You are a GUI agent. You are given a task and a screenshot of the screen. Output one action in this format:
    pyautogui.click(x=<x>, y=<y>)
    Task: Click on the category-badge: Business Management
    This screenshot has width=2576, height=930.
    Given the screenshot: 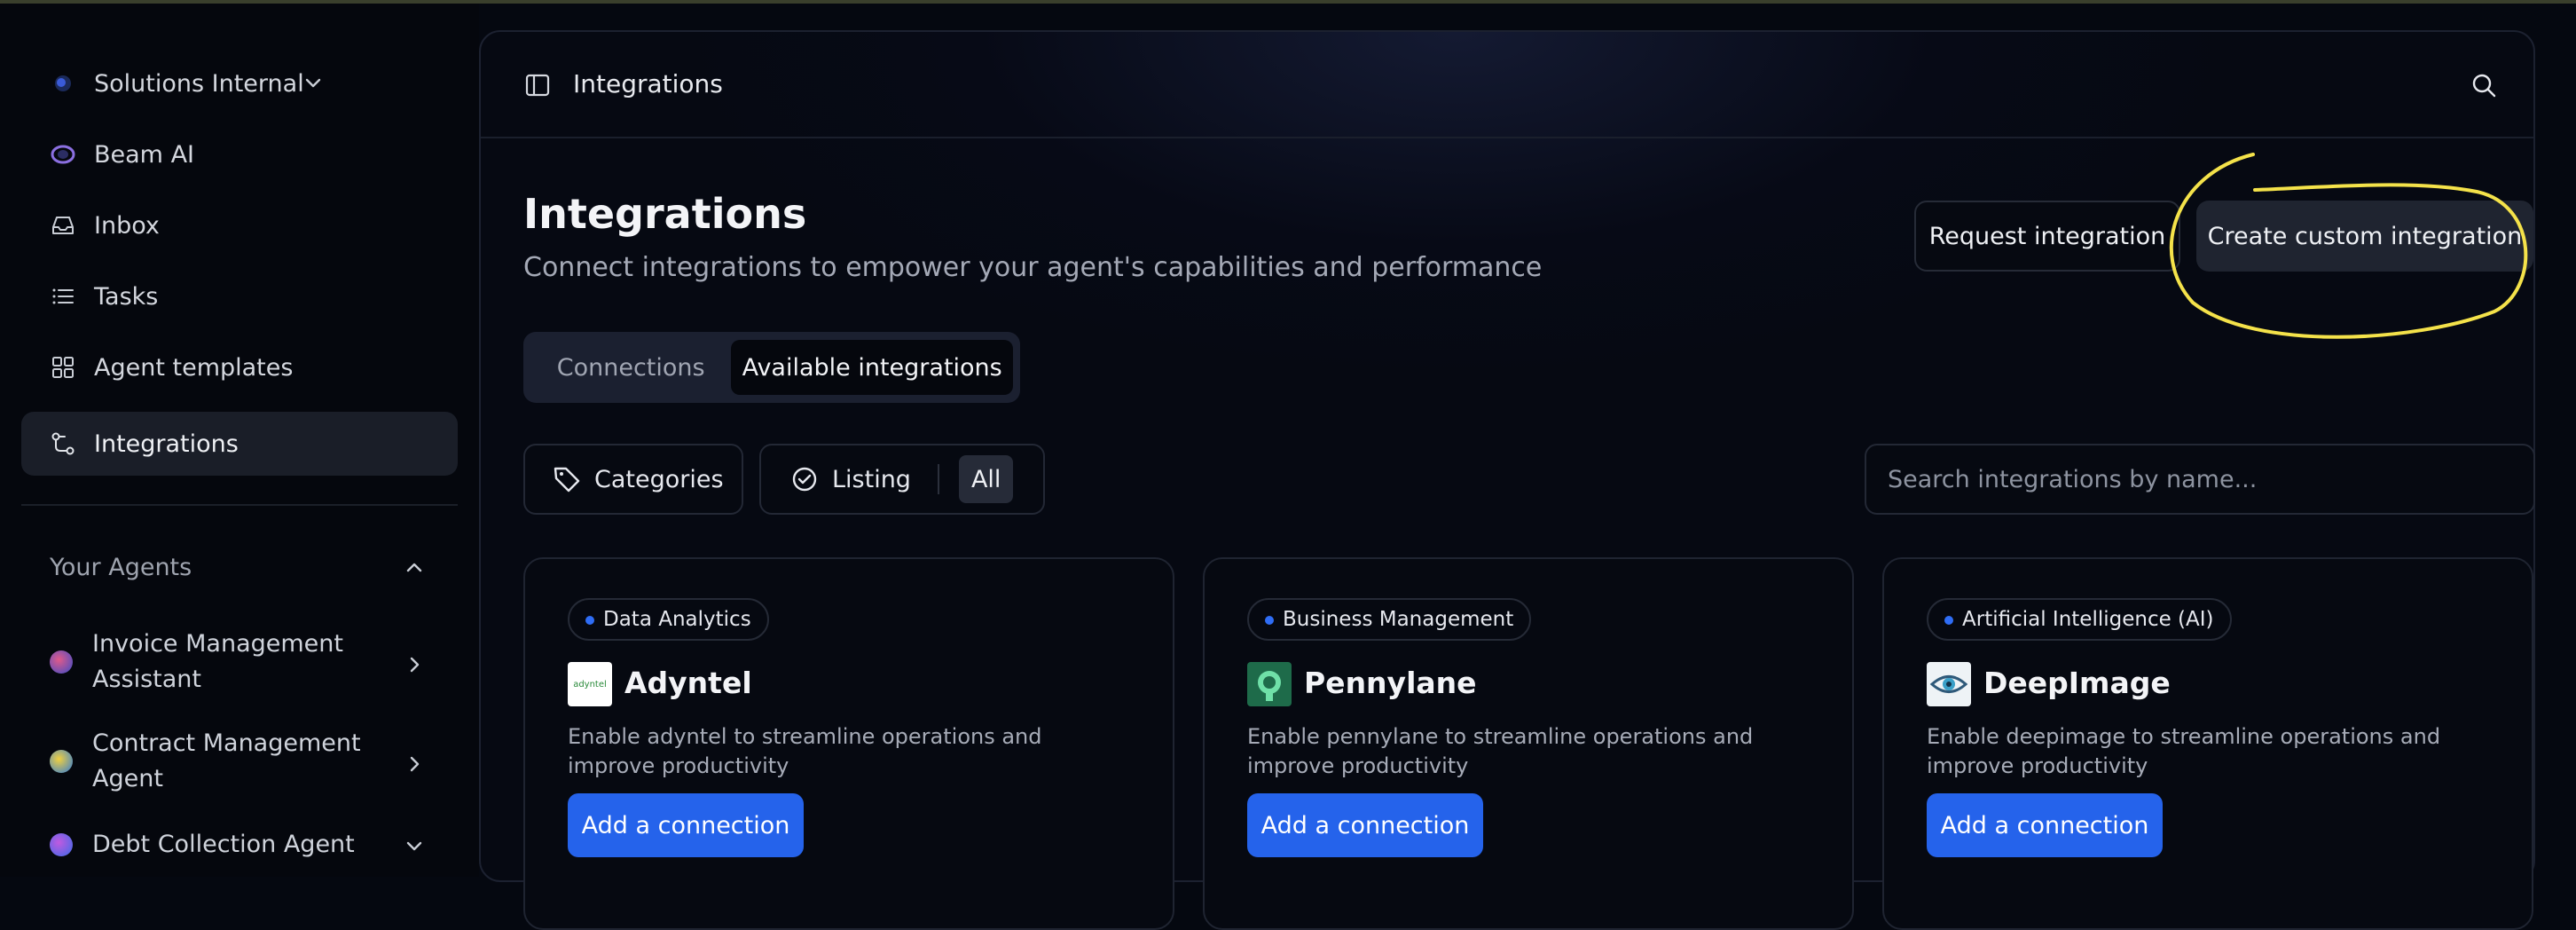 What is the action you would take?
    pyautogui.click(x=1389, y=619)
    